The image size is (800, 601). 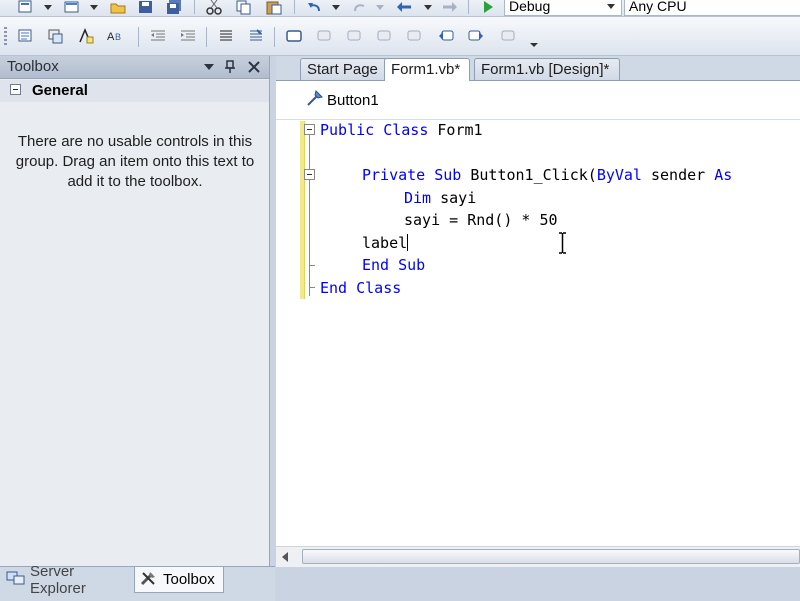 What do you see at coordinates (400, 36) in the screenshot?
I see `text-editor-toolbar: AB` at bounding box center [400, 36].